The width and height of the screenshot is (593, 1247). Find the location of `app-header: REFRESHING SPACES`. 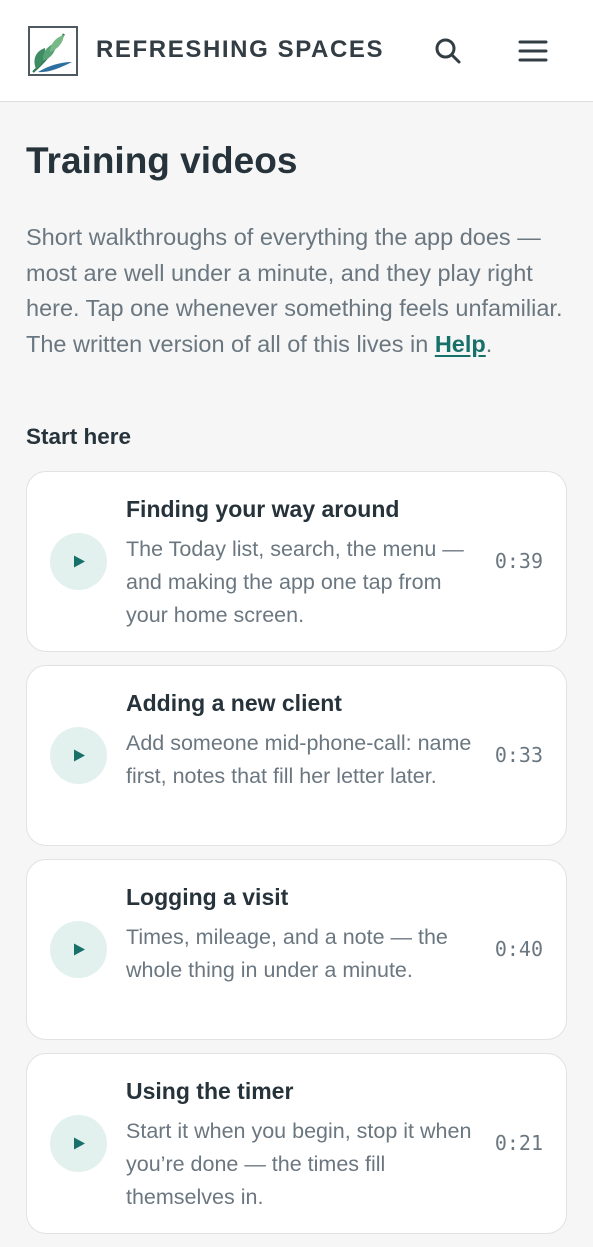

app-header: REFRESHING SPACES is located at coordinates (296, 51).